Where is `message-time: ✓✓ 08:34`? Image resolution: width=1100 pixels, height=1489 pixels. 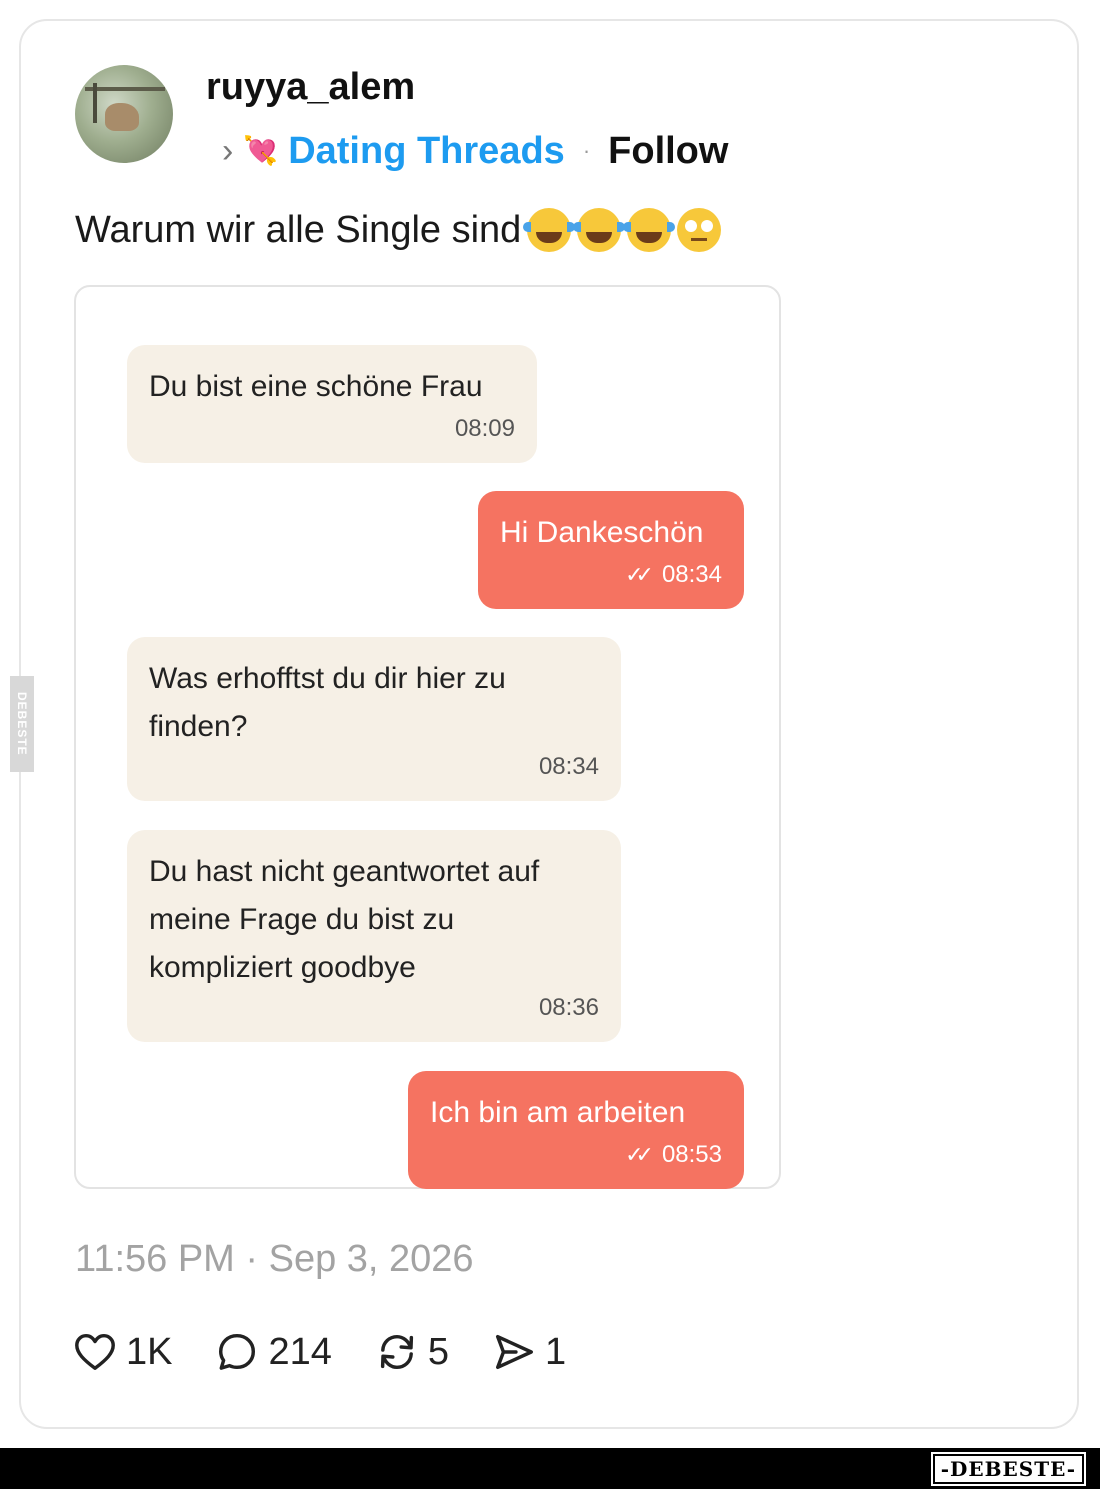 message-time: ✓✓ 08:34 is located at coordinates (673, 574).